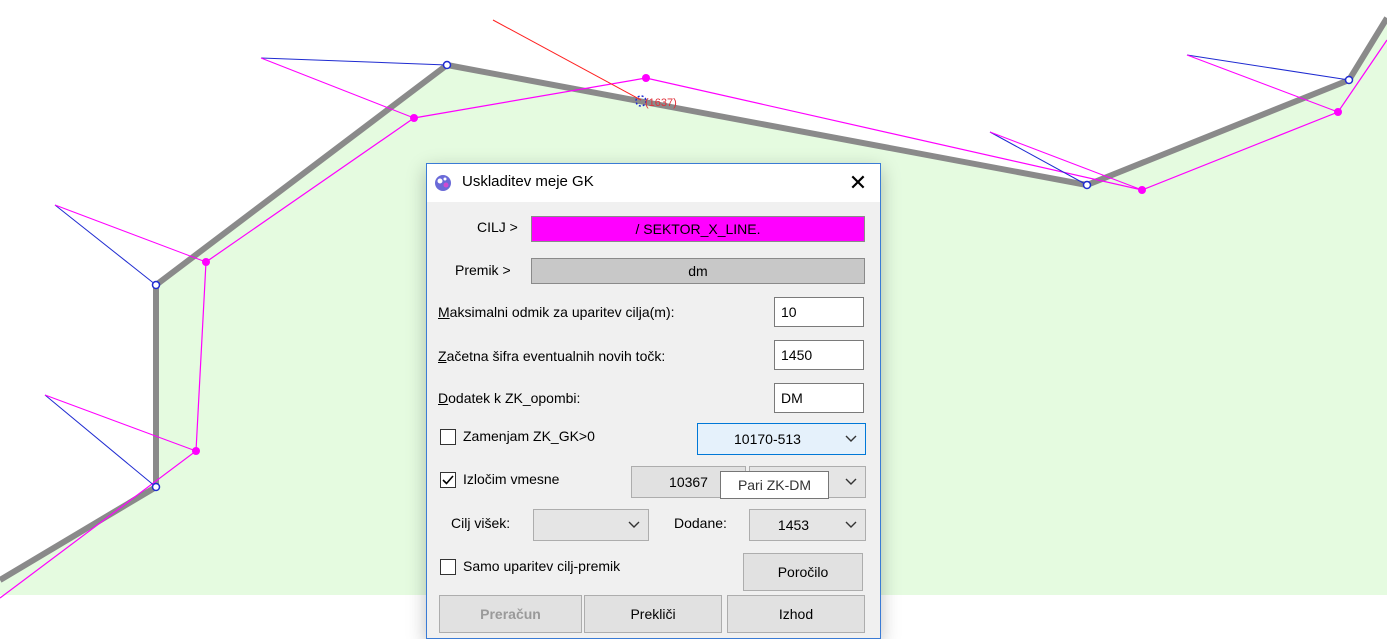 Image resolution: width=1387 pixels, height=639 pixels. I want to click on cilj-visek-value, so click(577, 525).